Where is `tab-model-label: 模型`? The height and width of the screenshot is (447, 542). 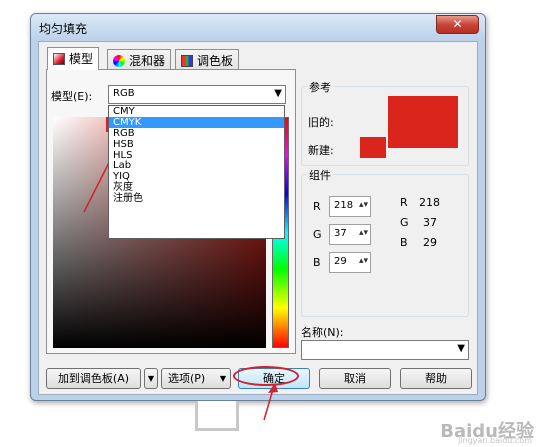
tab-model-label: 模型 is located at coordinates (81, 59).